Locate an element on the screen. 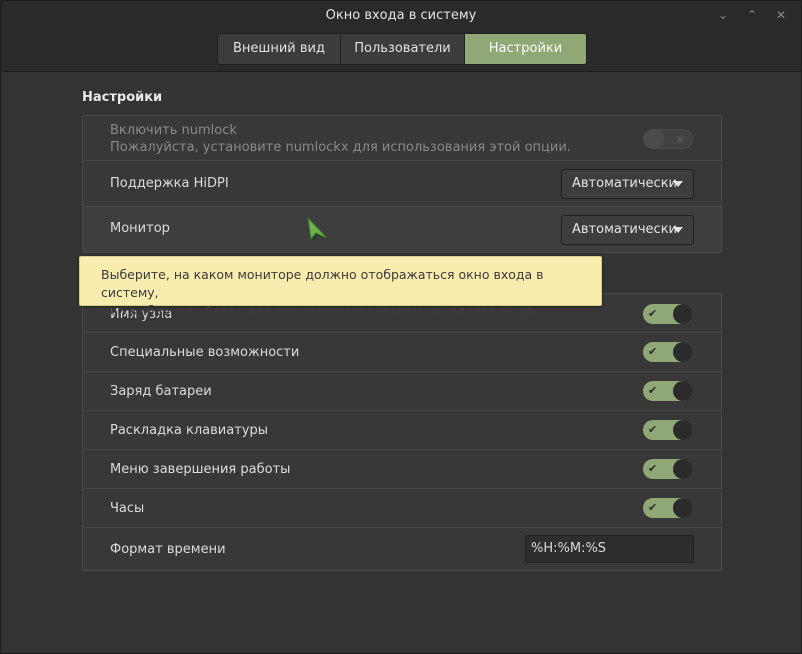  clock-switch: ✔ is located at coordinates (668, 508).